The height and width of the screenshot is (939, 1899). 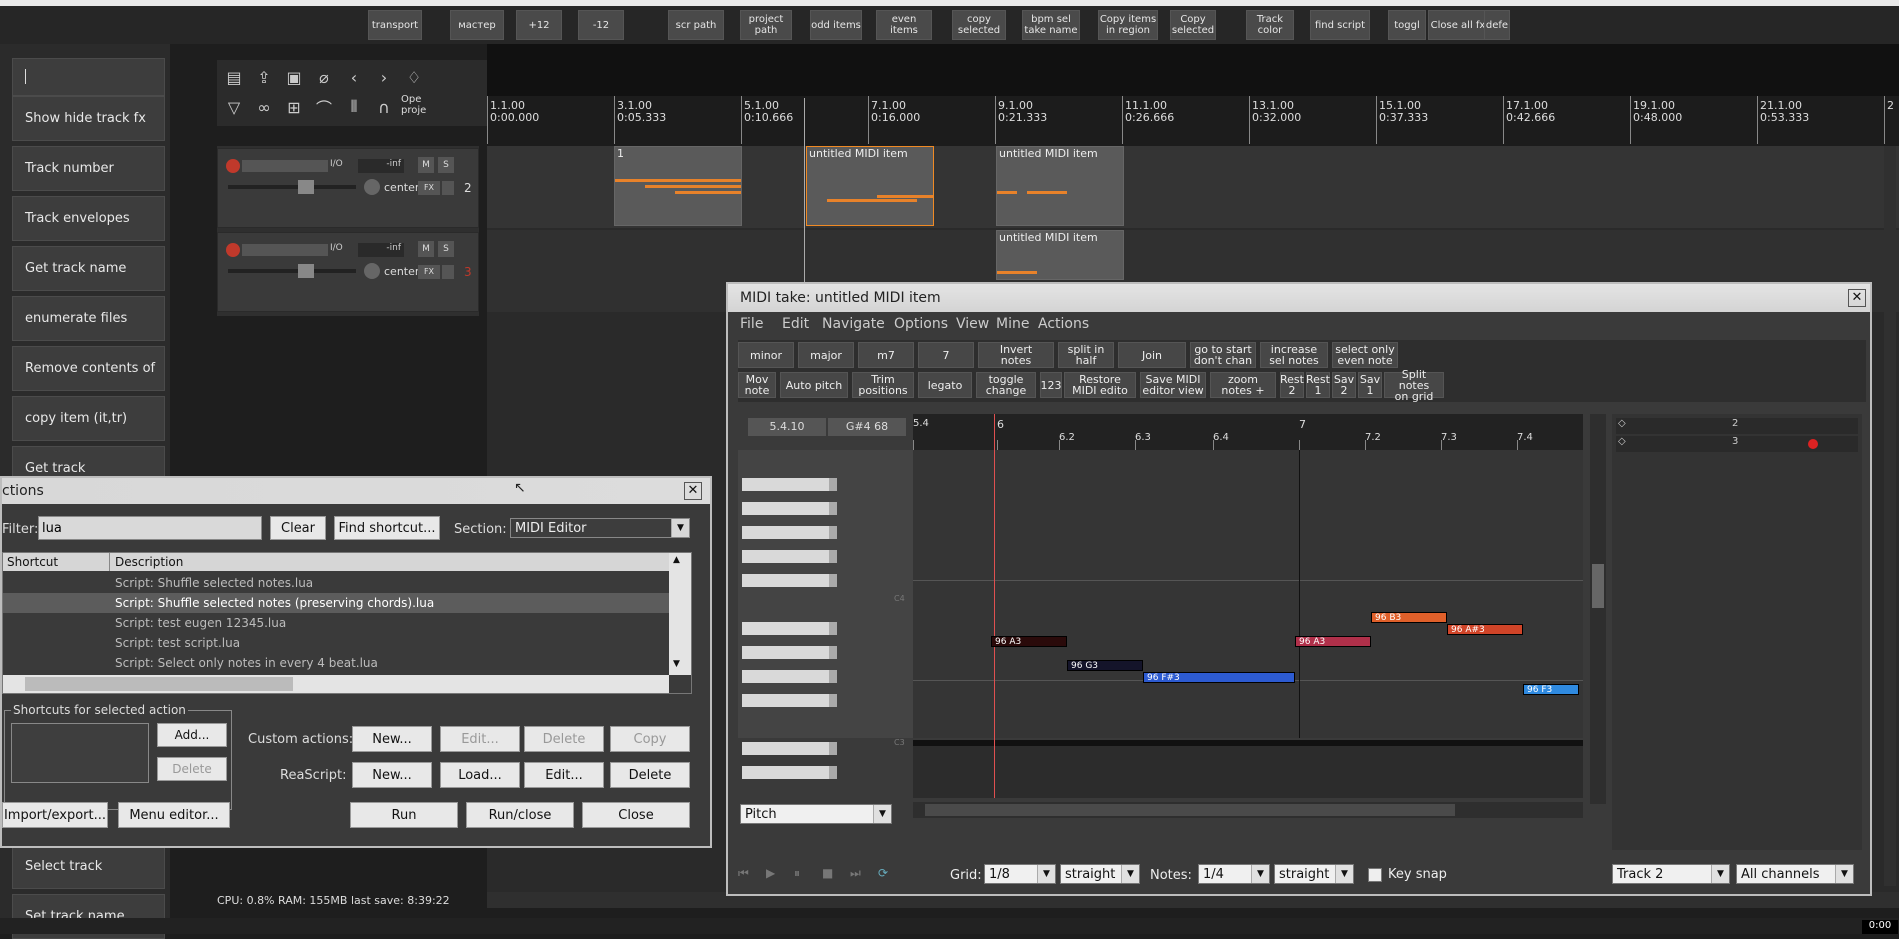 What do you see at coordinates (1051, 385) in the screenshot?
I see `midi-toolbar-button: 123` at bounding box center [1051, 385].